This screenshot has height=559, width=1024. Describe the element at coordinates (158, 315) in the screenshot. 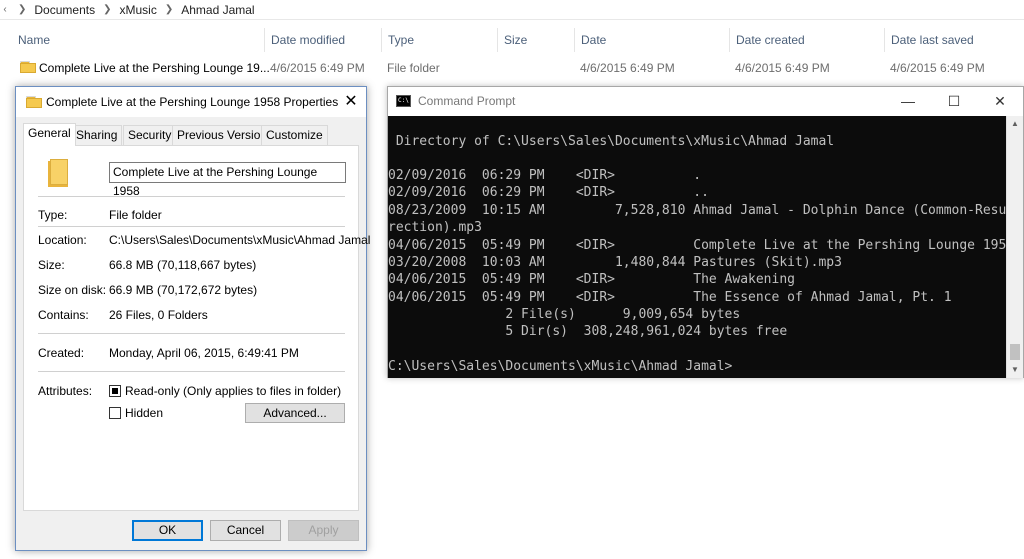

I see `contains-value: 26 Files, 0 Folders` at that location.